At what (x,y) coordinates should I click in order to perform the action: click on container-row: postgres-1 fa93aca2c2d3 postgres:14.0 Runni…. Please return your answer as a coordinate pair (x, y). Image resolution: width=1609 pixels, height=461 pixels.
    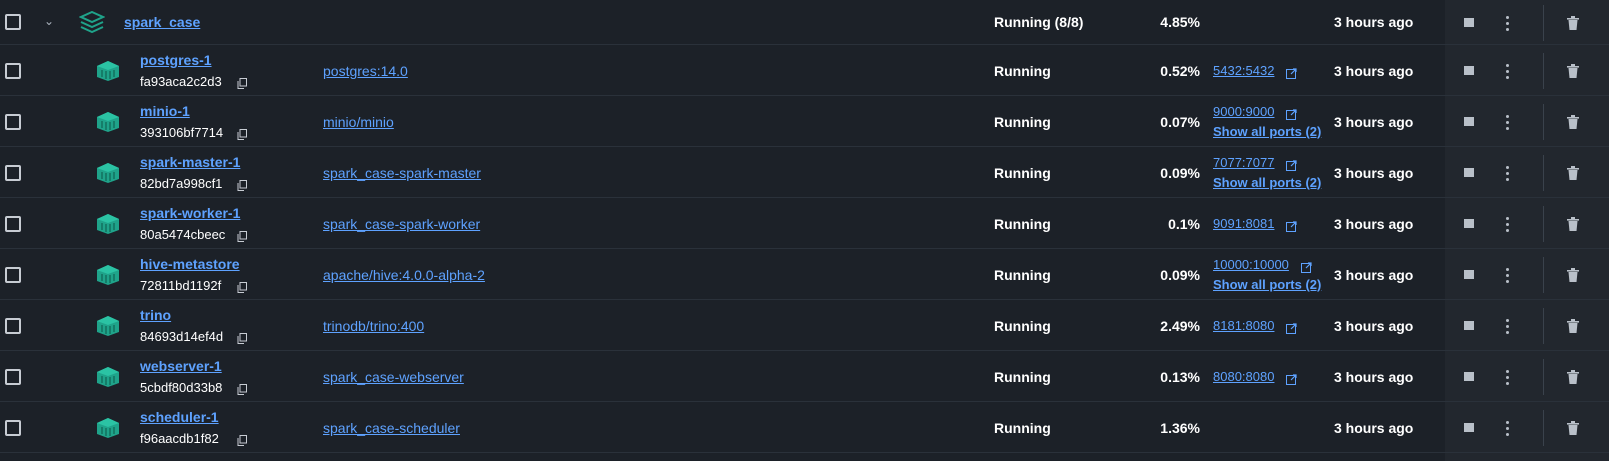
    Looking at the image, I should click on (804, 70).